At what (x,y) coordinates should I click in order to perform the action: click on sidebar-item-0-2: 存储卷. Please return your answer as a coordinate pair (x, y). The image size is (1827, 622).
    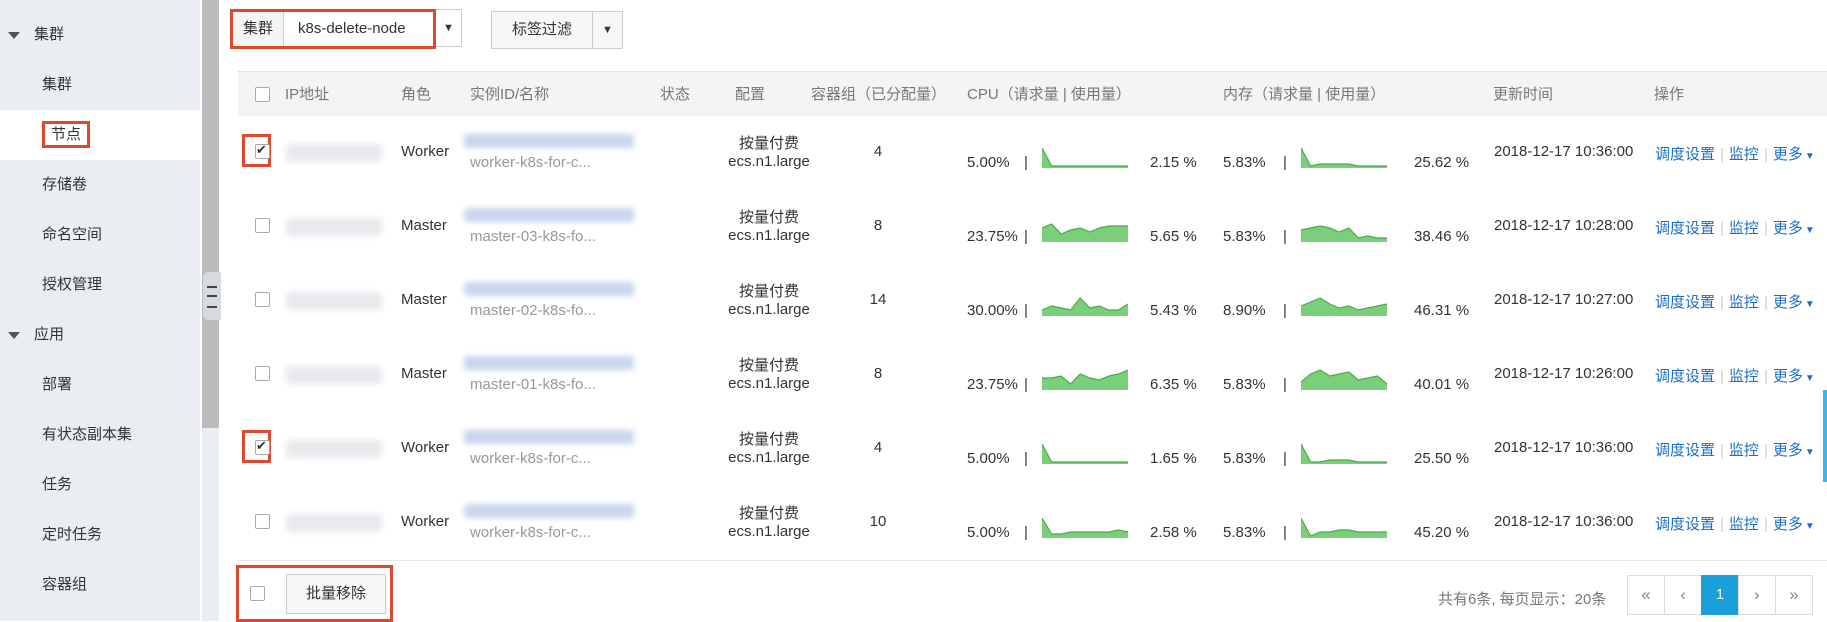
    Looking at the image, I should click on (100, 185).